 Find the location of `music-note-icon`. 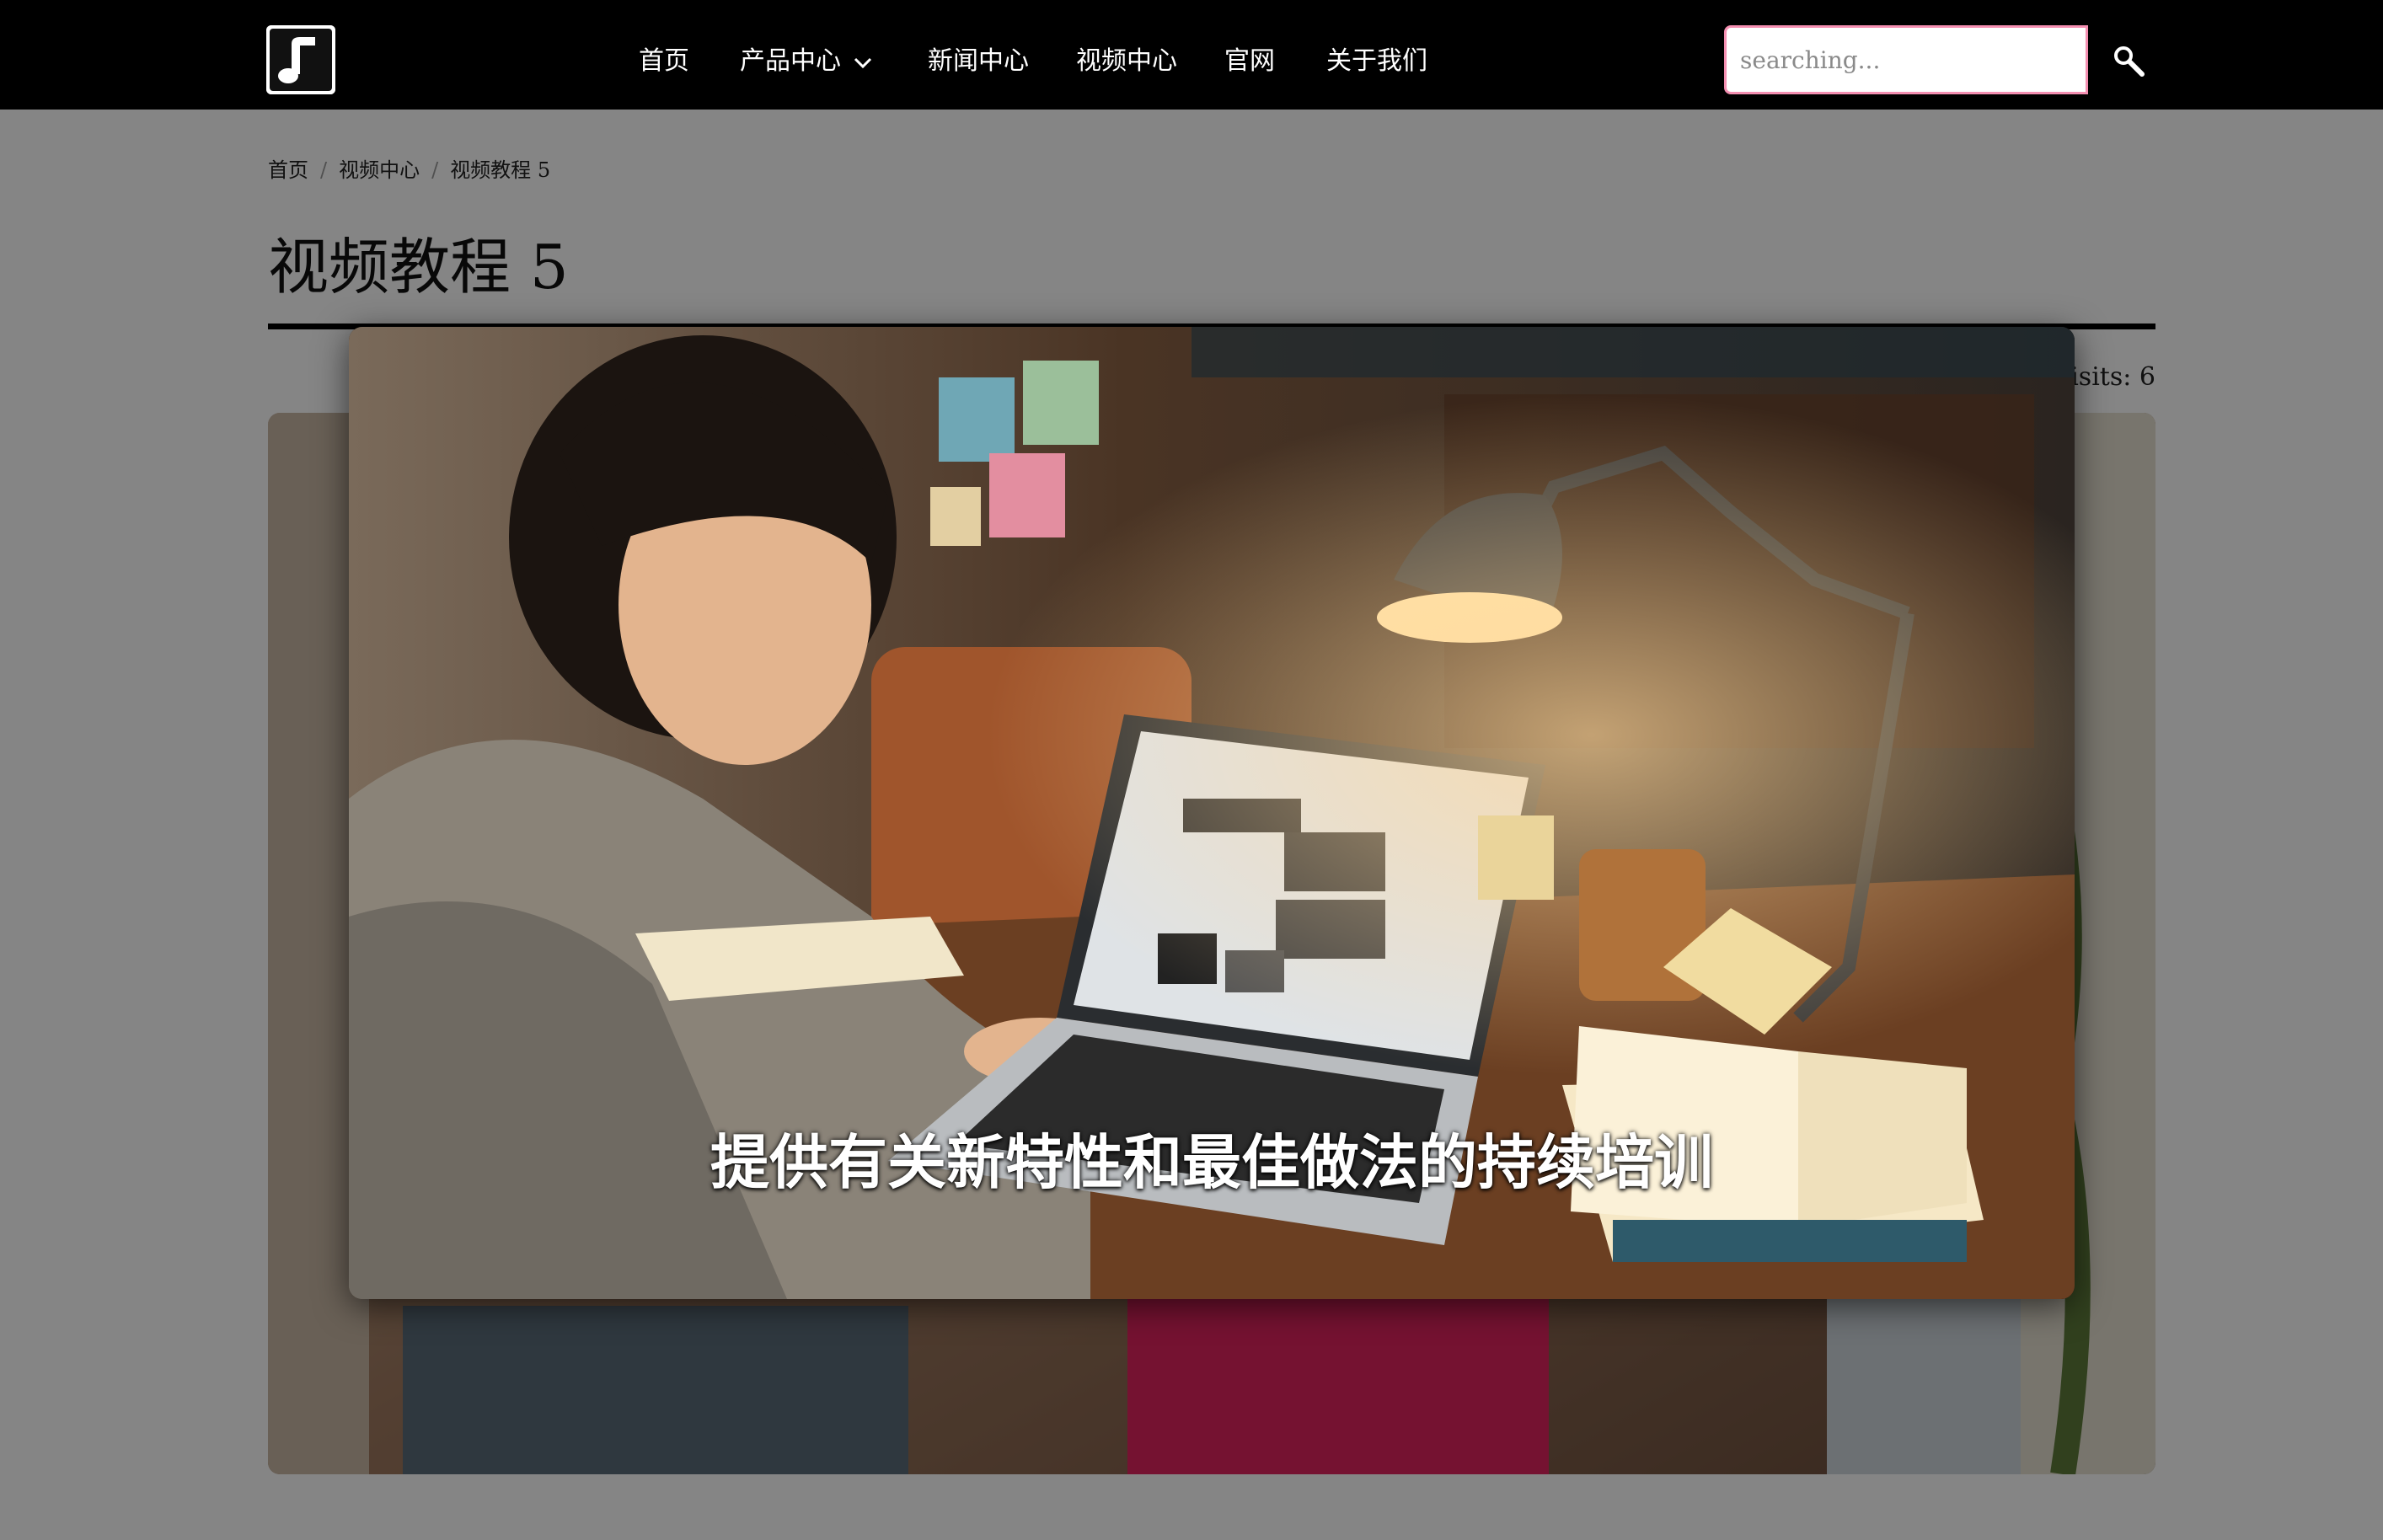

music-note-icon is located at coordinates (300, 59).